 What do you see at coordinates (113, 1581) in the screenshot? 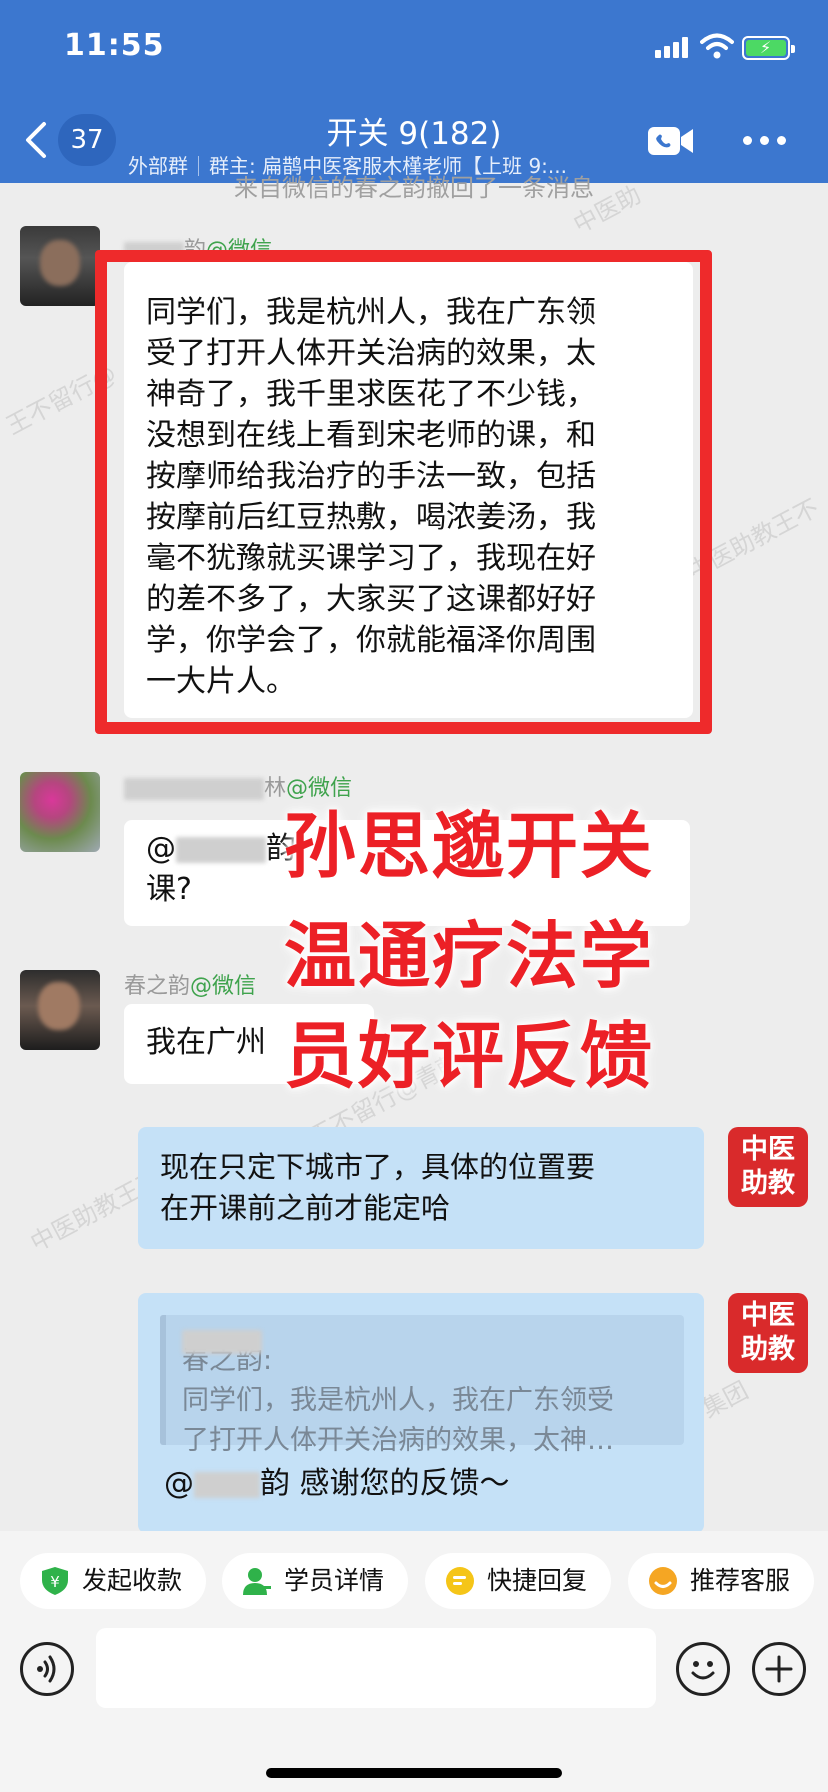
I see `payment-button: ¥ 发起收款` at bounding box center [113, 1581].